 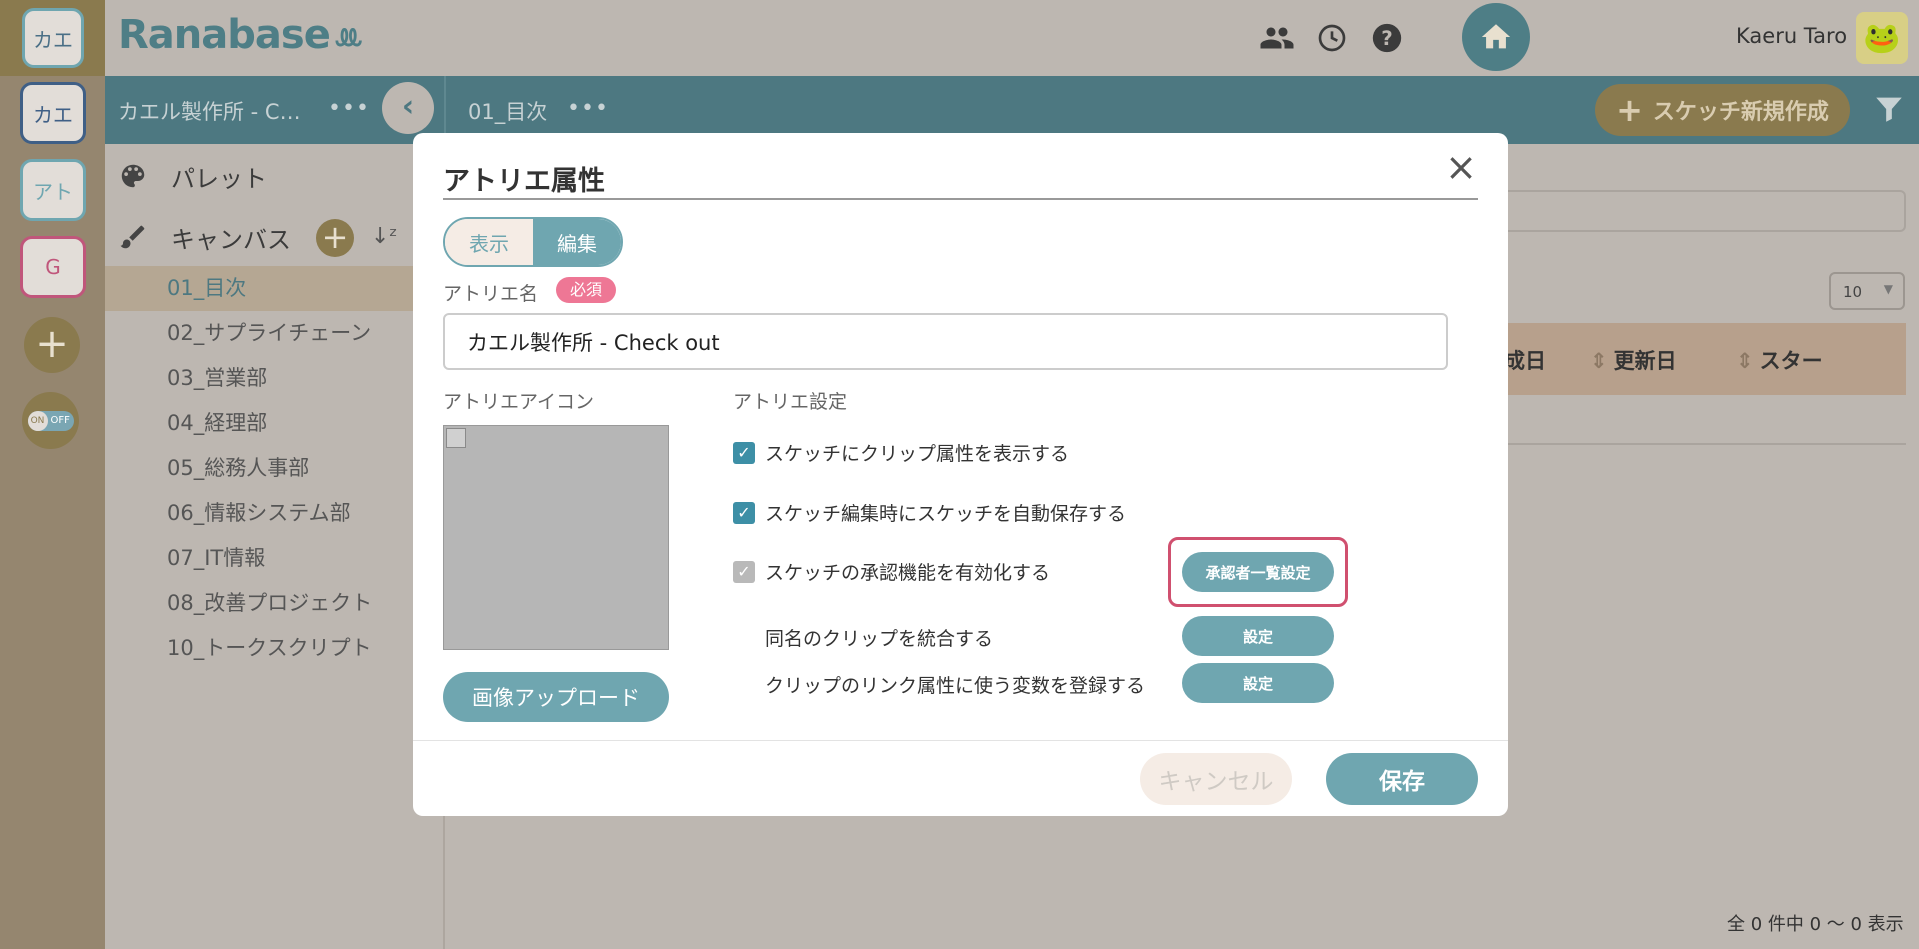 I want to click on chevron-down-icon: ▼, so click(x=1888, y=289).